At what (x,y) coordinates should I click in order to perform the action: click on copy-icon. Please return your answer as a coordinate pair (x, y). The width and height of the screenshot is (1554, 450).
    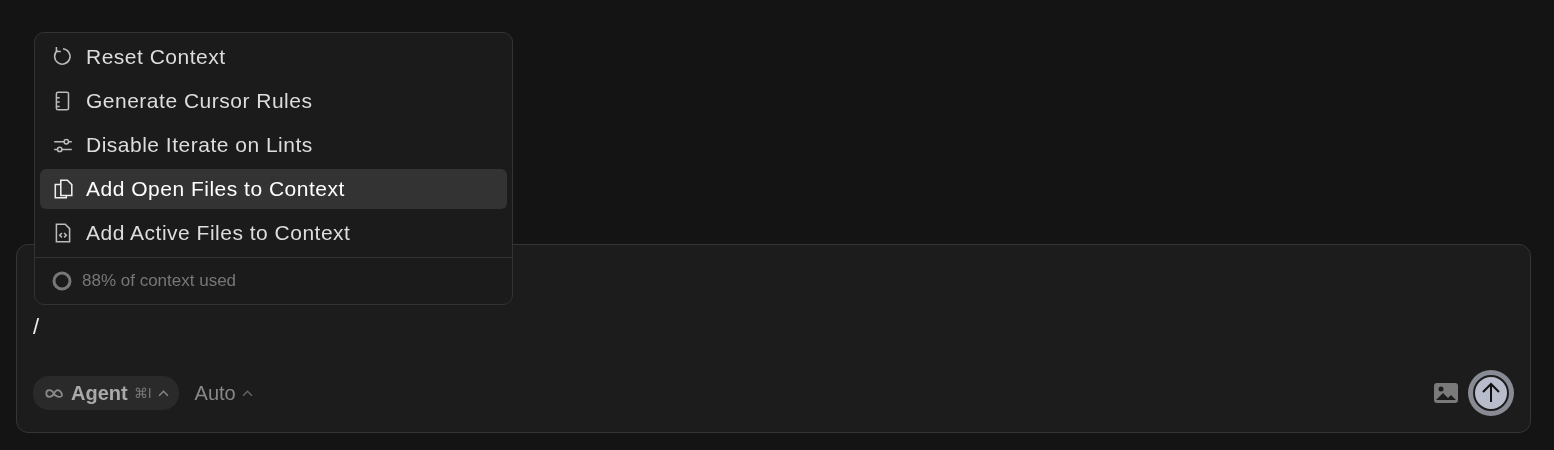
    Looking at the image, I should click on (63, 189).